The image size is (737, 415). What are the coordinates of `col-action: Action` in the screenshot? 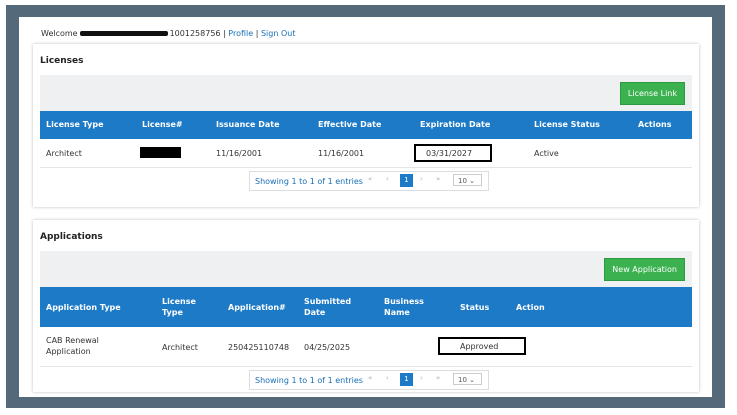 It's located at (530, 307).